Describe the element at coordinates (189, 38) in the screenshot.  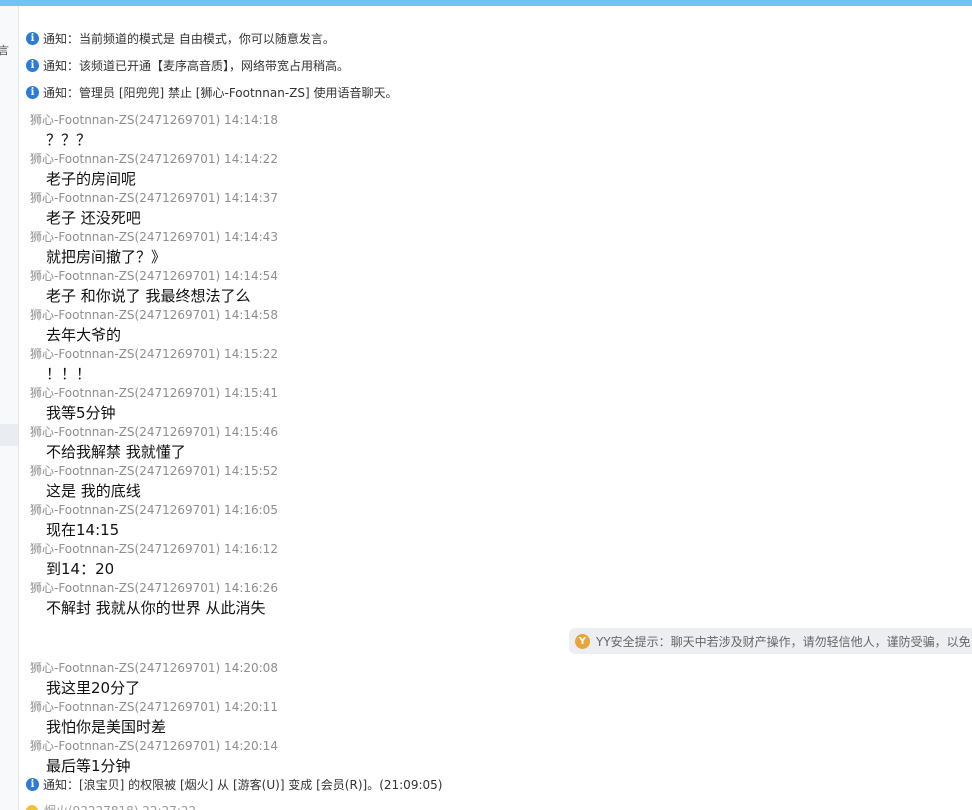
I see `notice-text: 通知：当前频道的模式是 自由模式，你可以随意发言。` at that location.